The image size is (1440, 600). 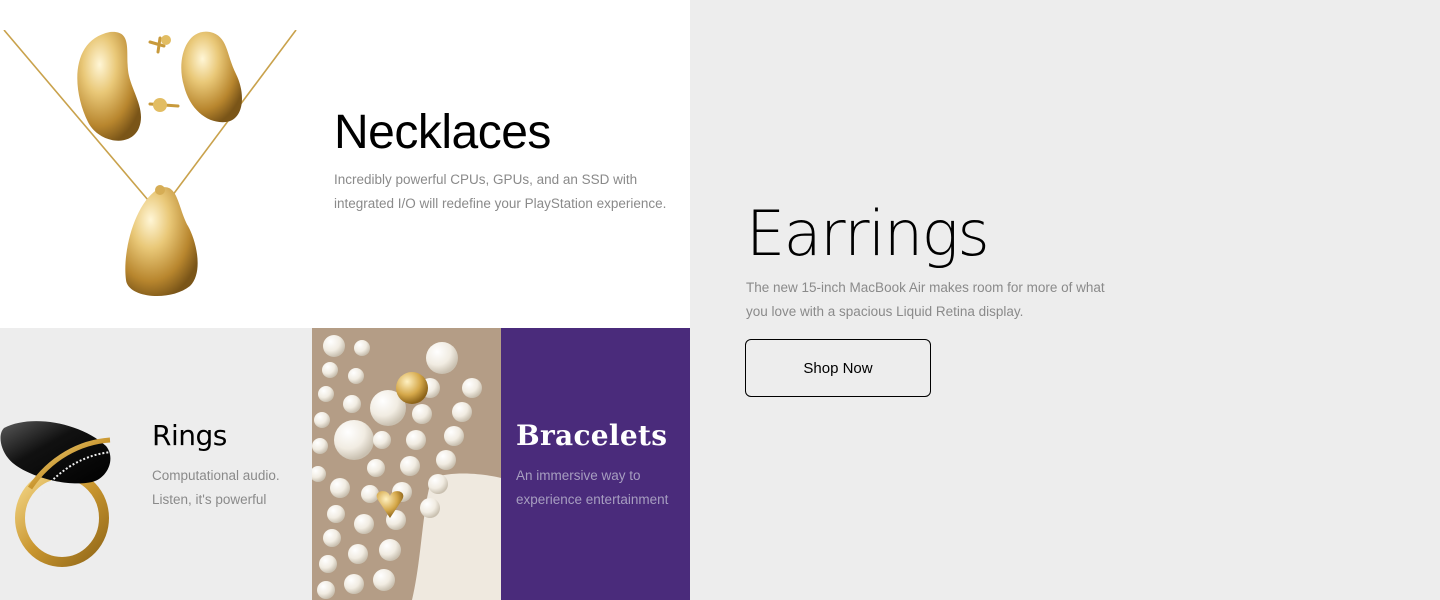 I want to click on shop-now-button: Shop Now, so click(x=838, y=368).